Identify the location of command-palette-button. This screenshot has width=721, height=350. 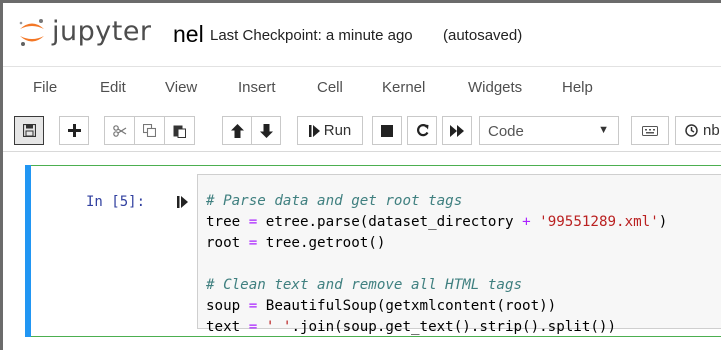
(650, 130).